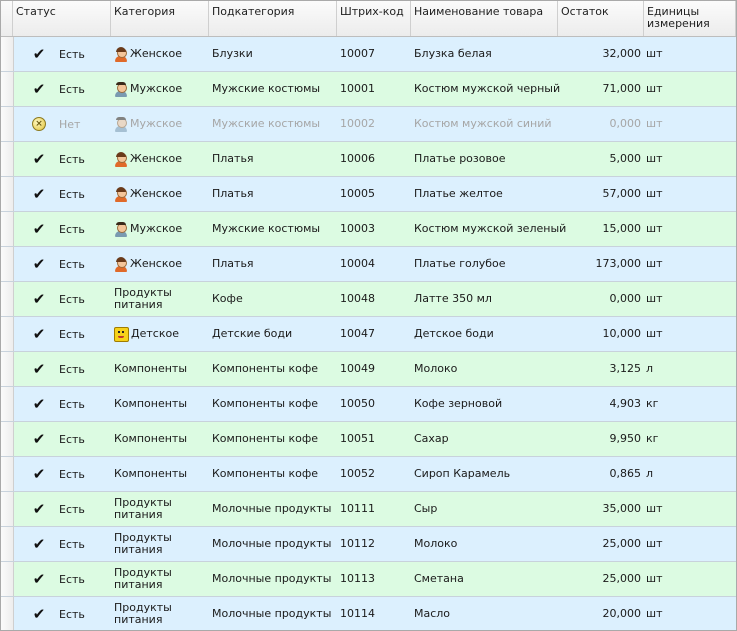  What do you see at coordinates (70, 124) in the screenshot?
I see `status-cell: Нет` at bounding box center [70, 124].